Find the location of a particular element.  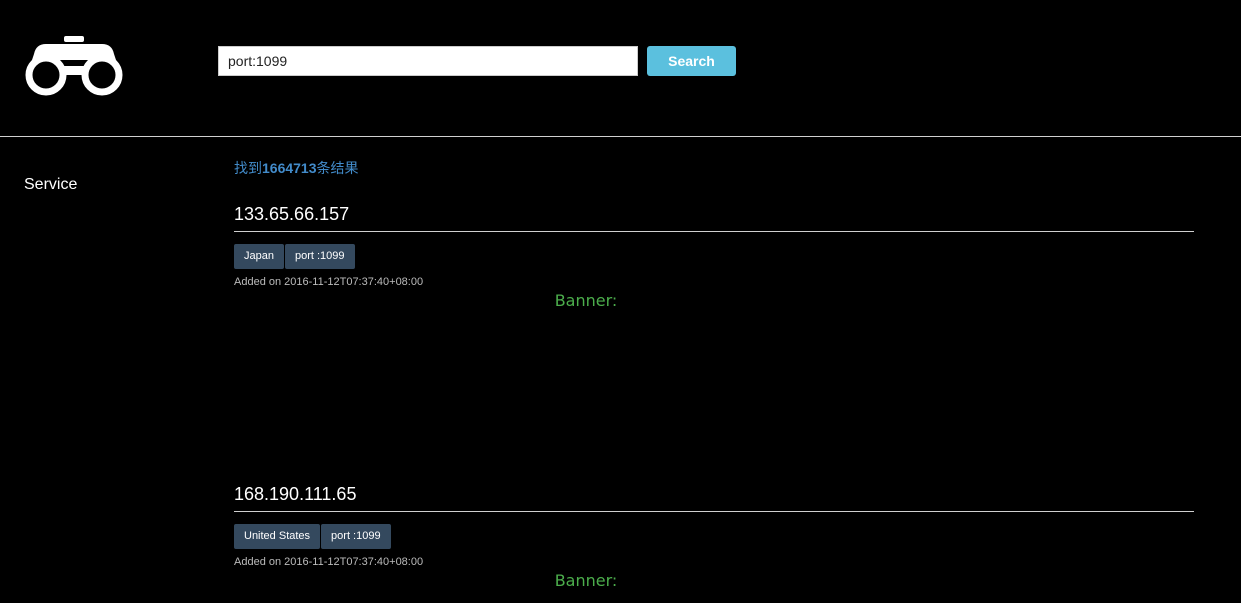

result-ip-link: 133.65.66.157 is located at coordinates (714, 216).